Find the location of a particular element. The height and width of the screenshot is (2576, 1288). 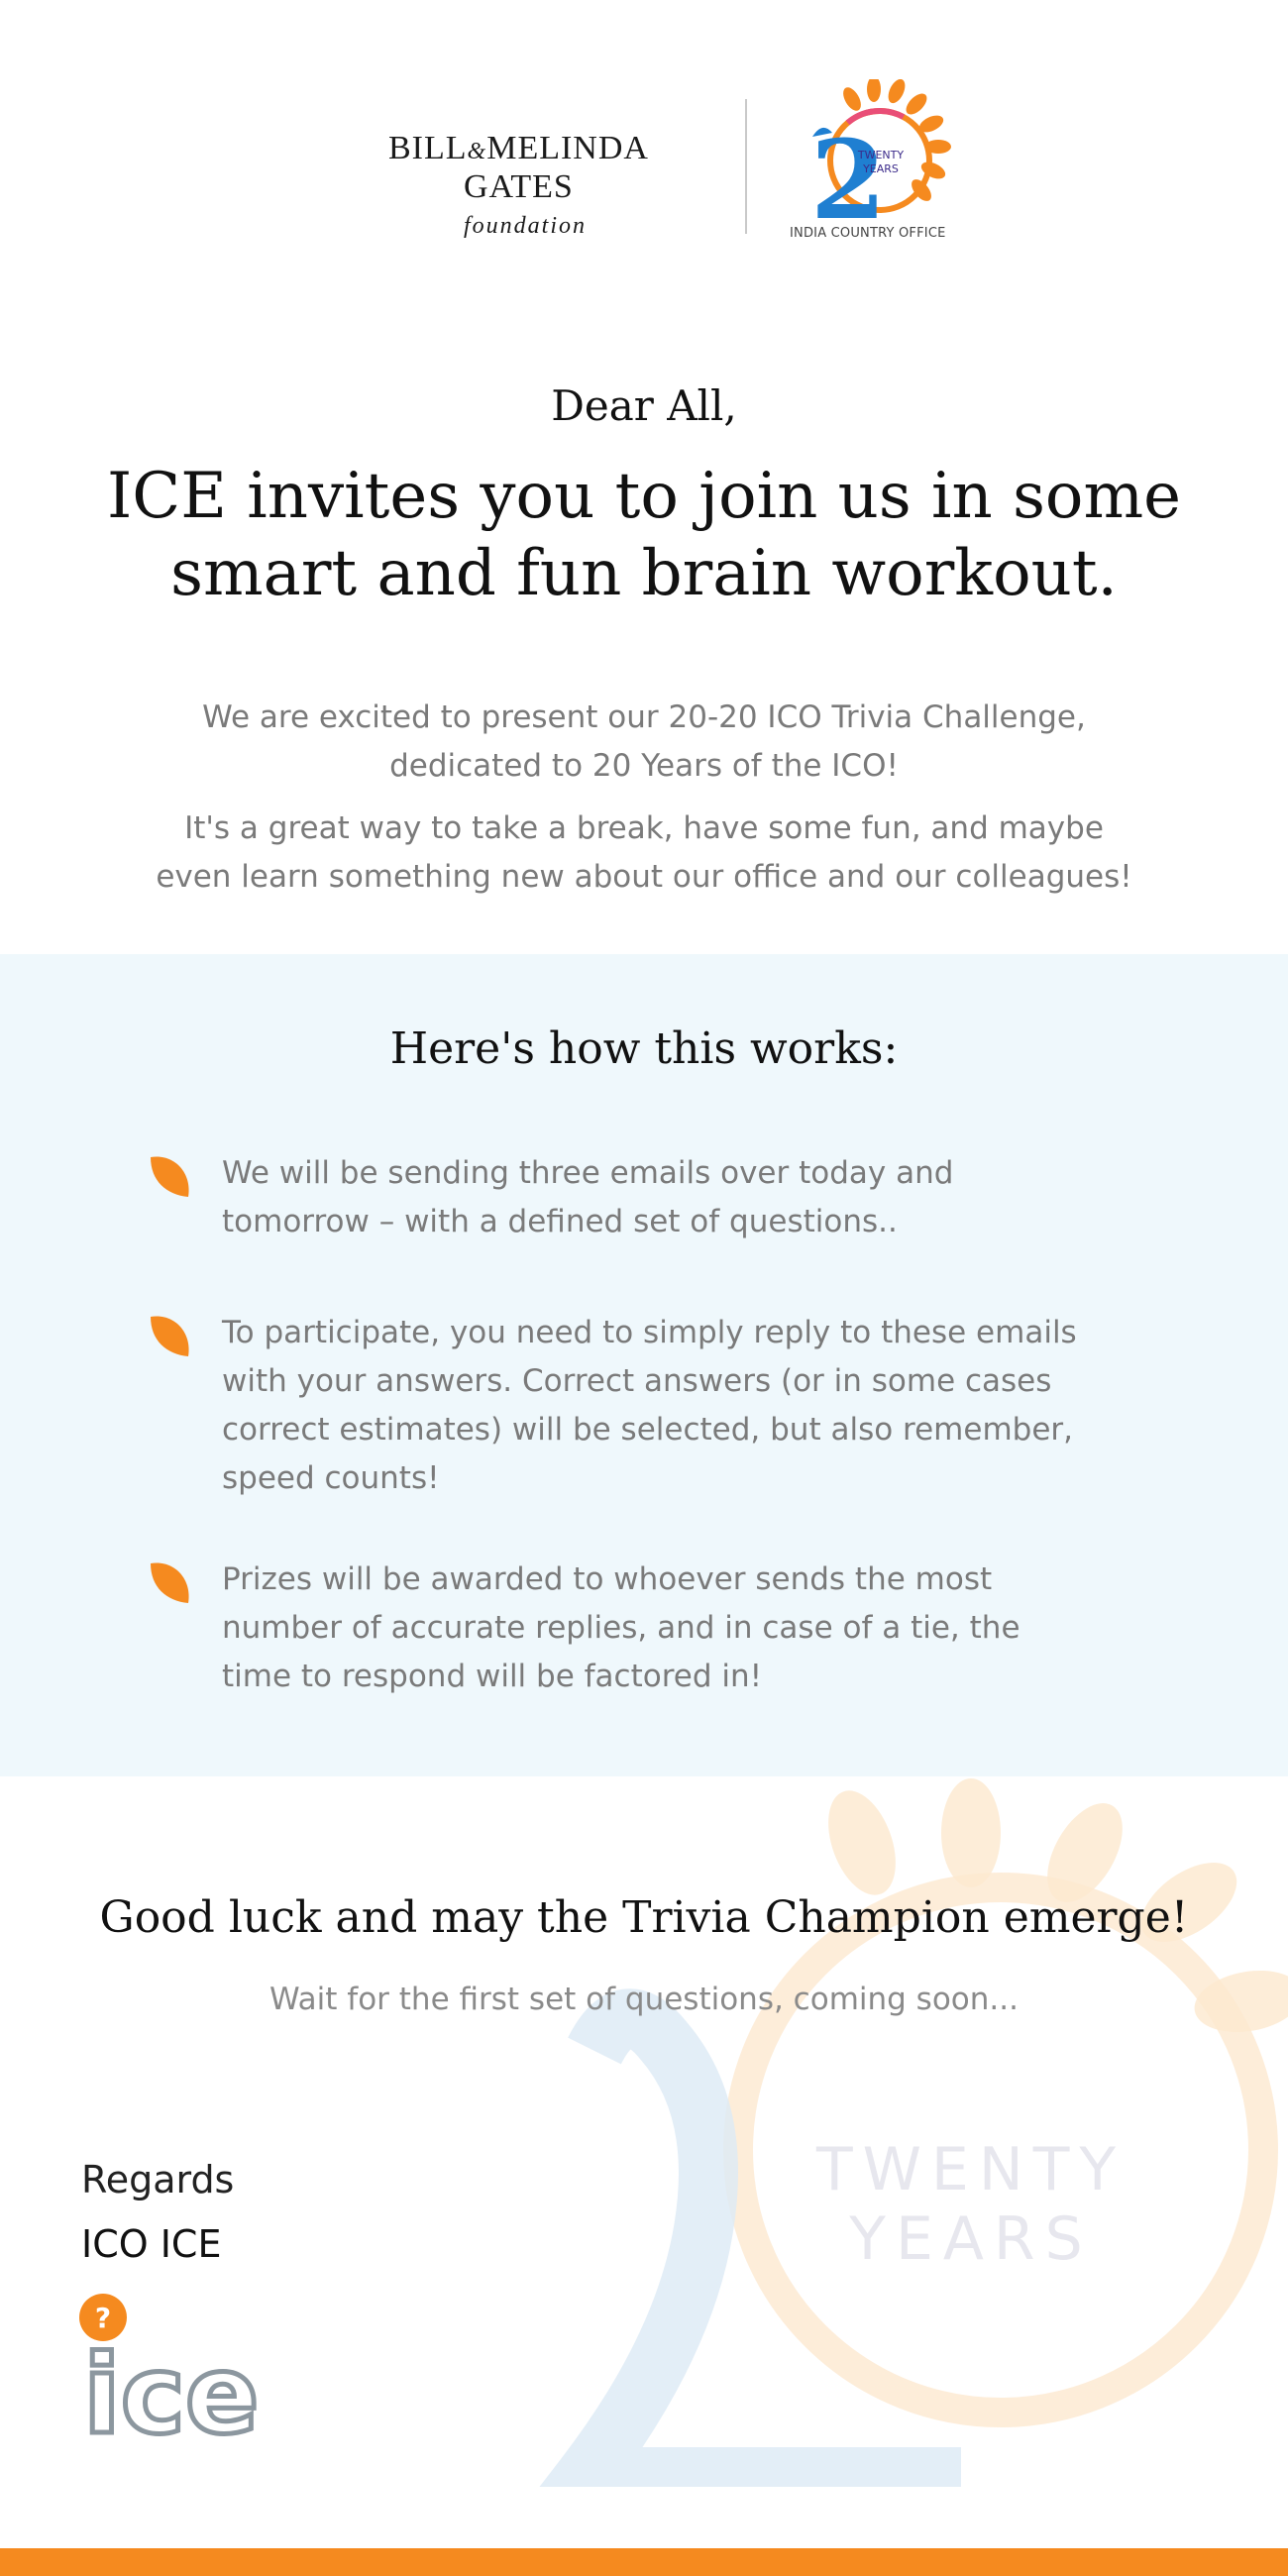

regards-label: Regards is located at coordinates (158, 2180).